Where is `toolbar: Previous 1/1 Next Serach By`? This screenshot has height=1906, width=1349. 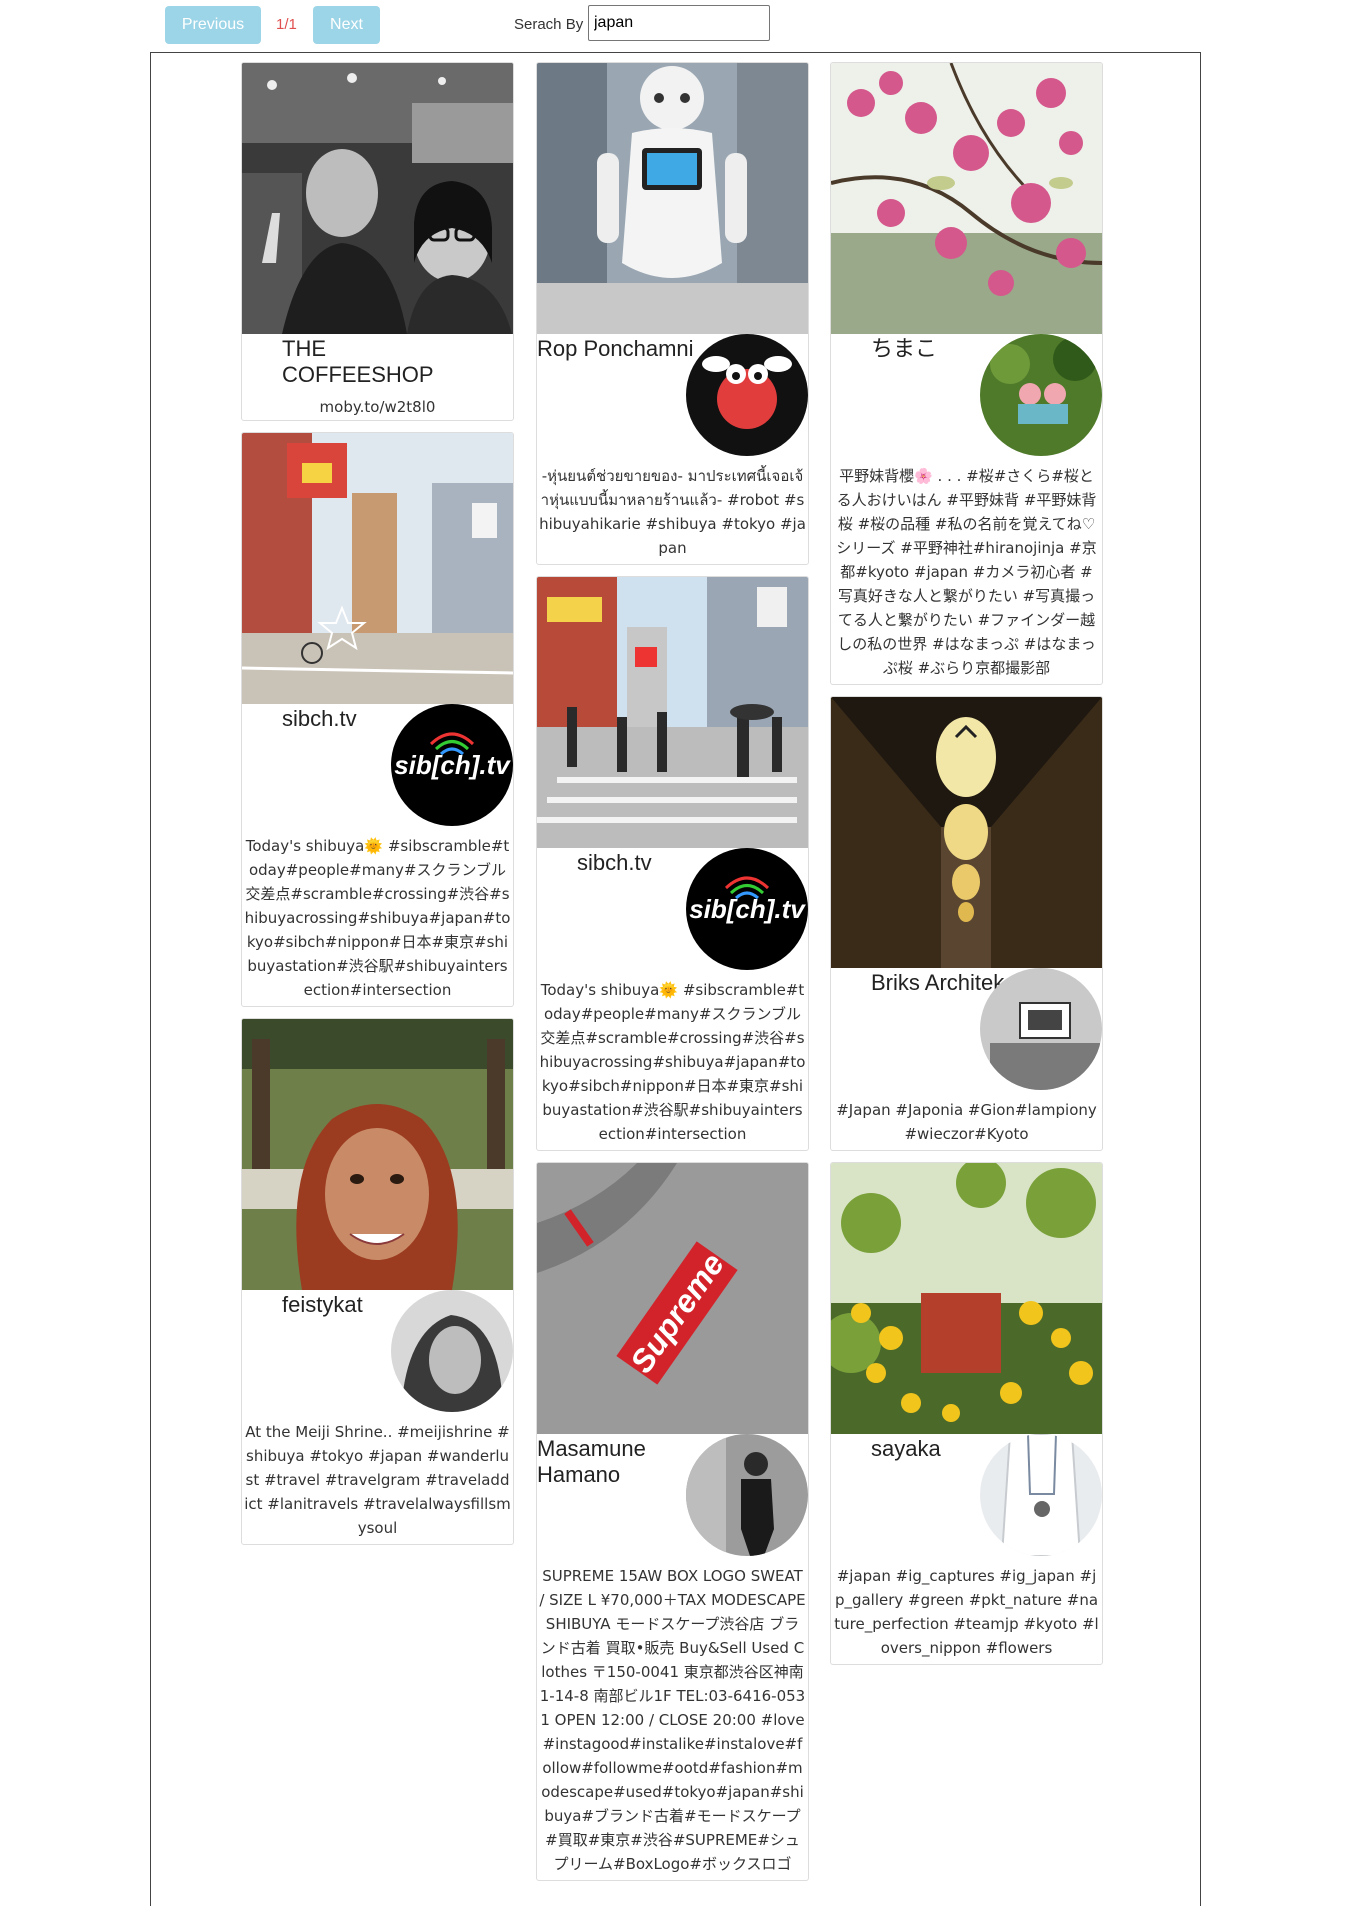 toolbar: Previous 1/1 Next Serach By is located at coordinates (674, 26).